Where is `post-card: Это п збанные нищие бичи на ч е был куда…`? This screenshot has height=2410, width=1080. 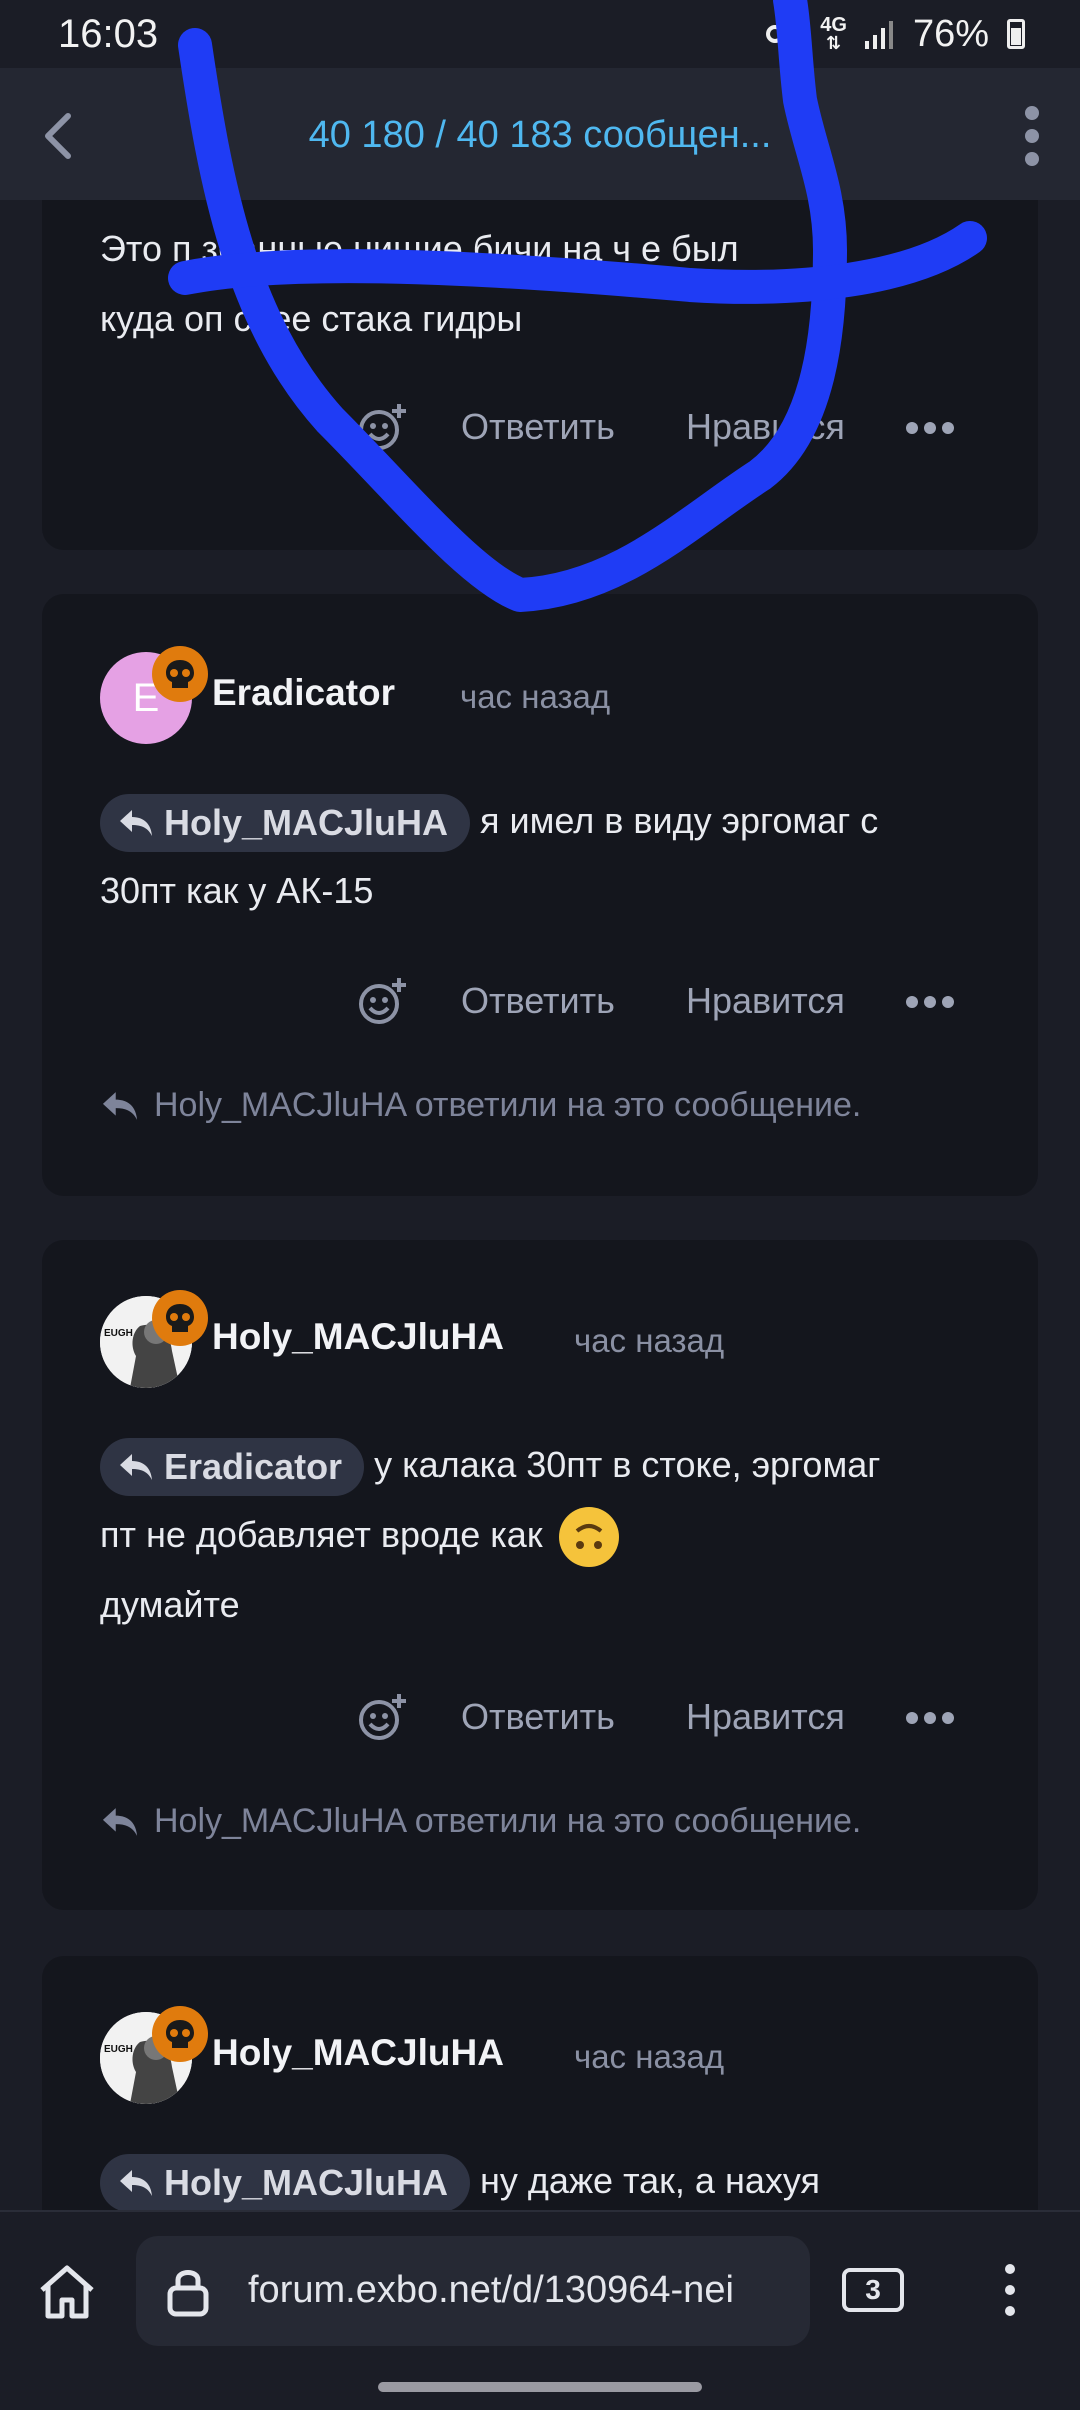
post-card: Это п збанные нищие бичи на ч е был куда… is located at coordinates (540, 375).